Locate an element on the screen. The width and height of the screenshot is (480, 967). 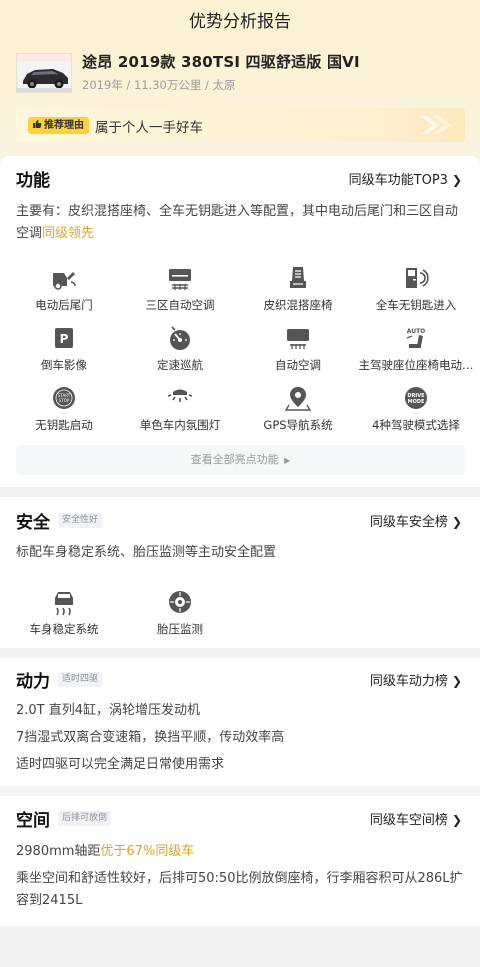
feature-label: GPS导航系统 is located at coordinates (298, 425).